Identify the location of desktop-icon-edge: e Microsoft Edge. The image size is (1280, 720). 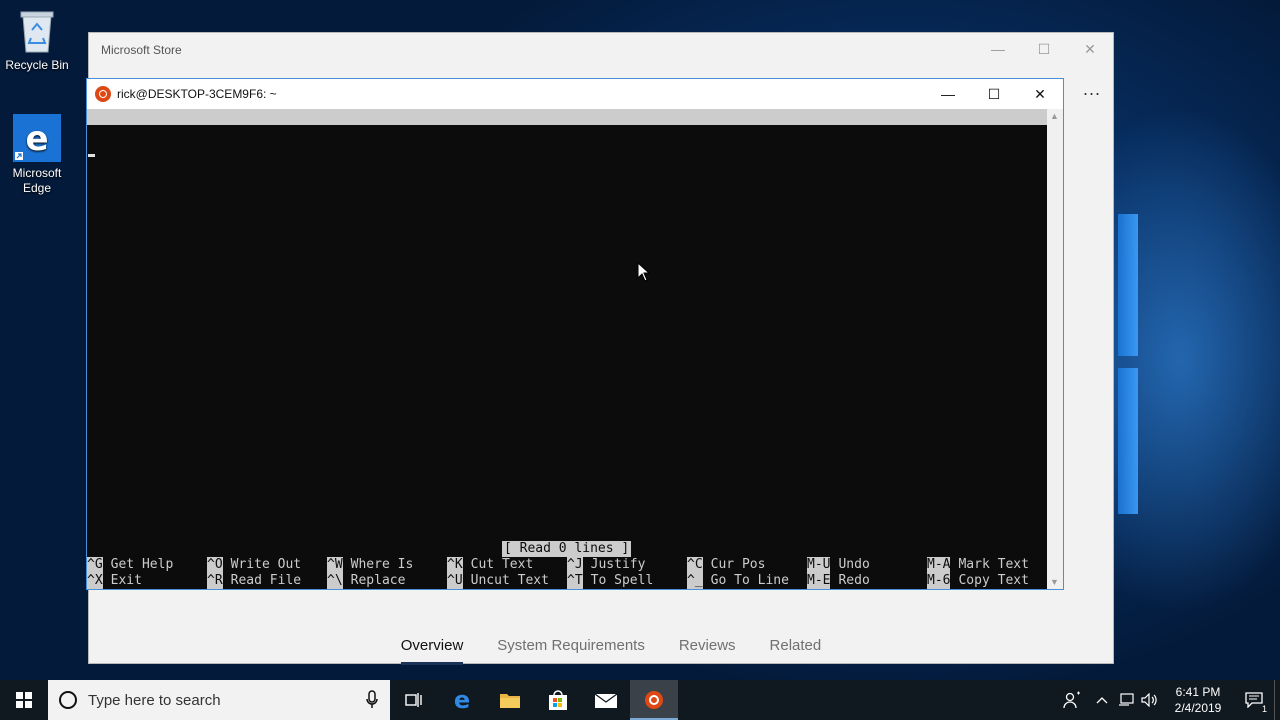
(37, 155).